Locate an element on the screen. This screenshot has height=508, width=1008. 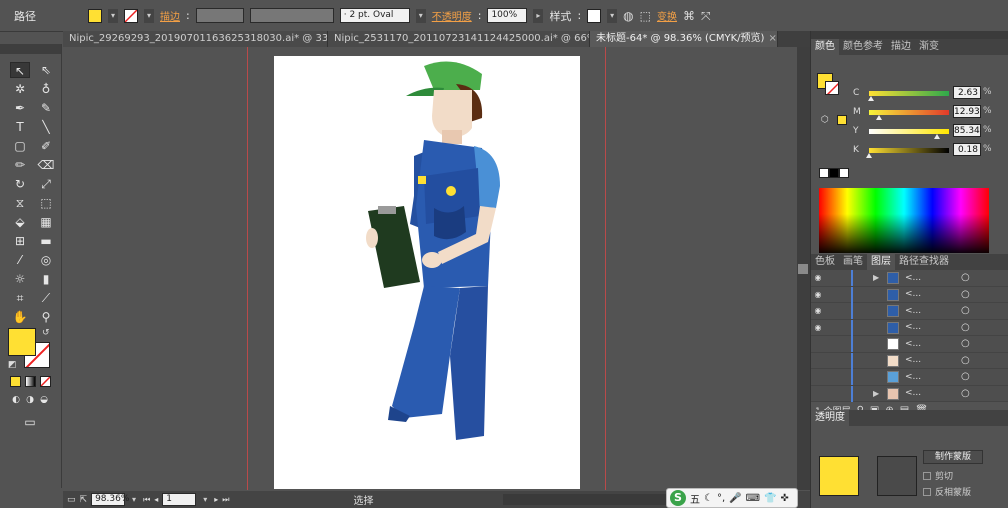
color-spectrum is located at coordinates (904, 220).